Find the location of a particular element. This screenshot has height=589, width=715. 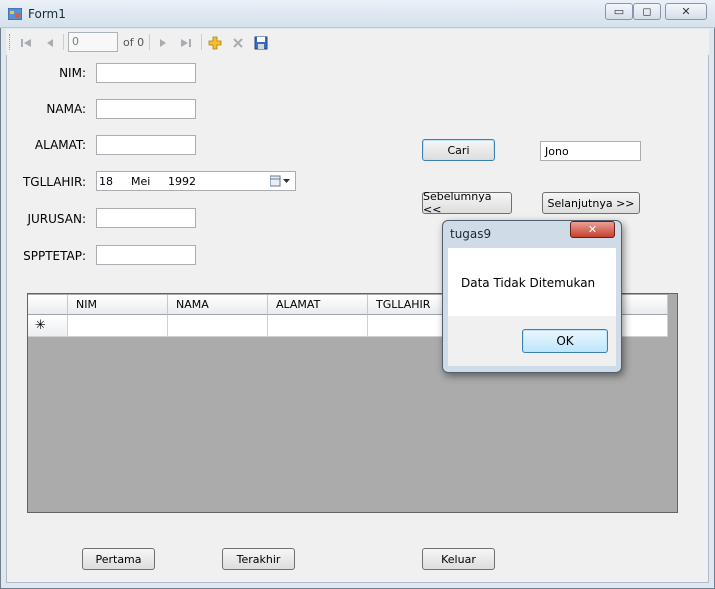

jurusan-field is located at coordinates (146, 218).